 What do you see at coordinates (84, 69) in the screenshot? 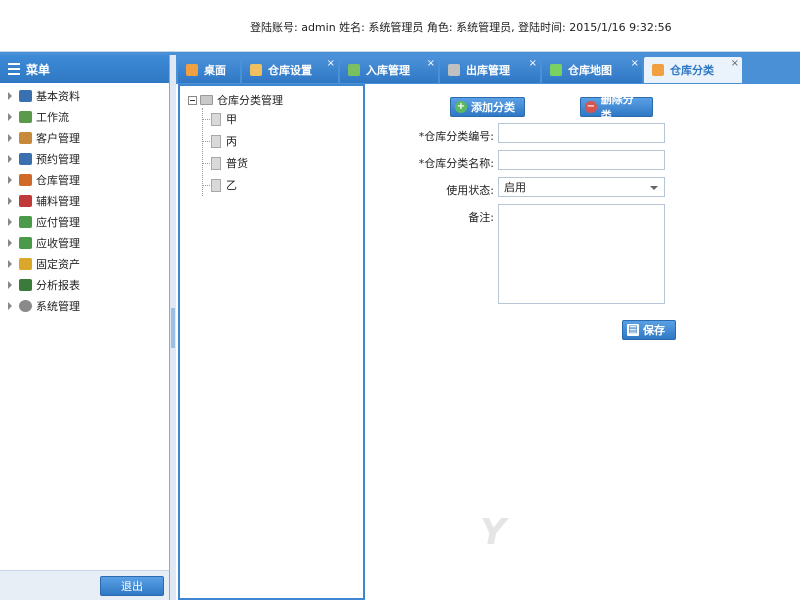
I see `sidebar-header: 菜单` at bounding box center [84, 69].